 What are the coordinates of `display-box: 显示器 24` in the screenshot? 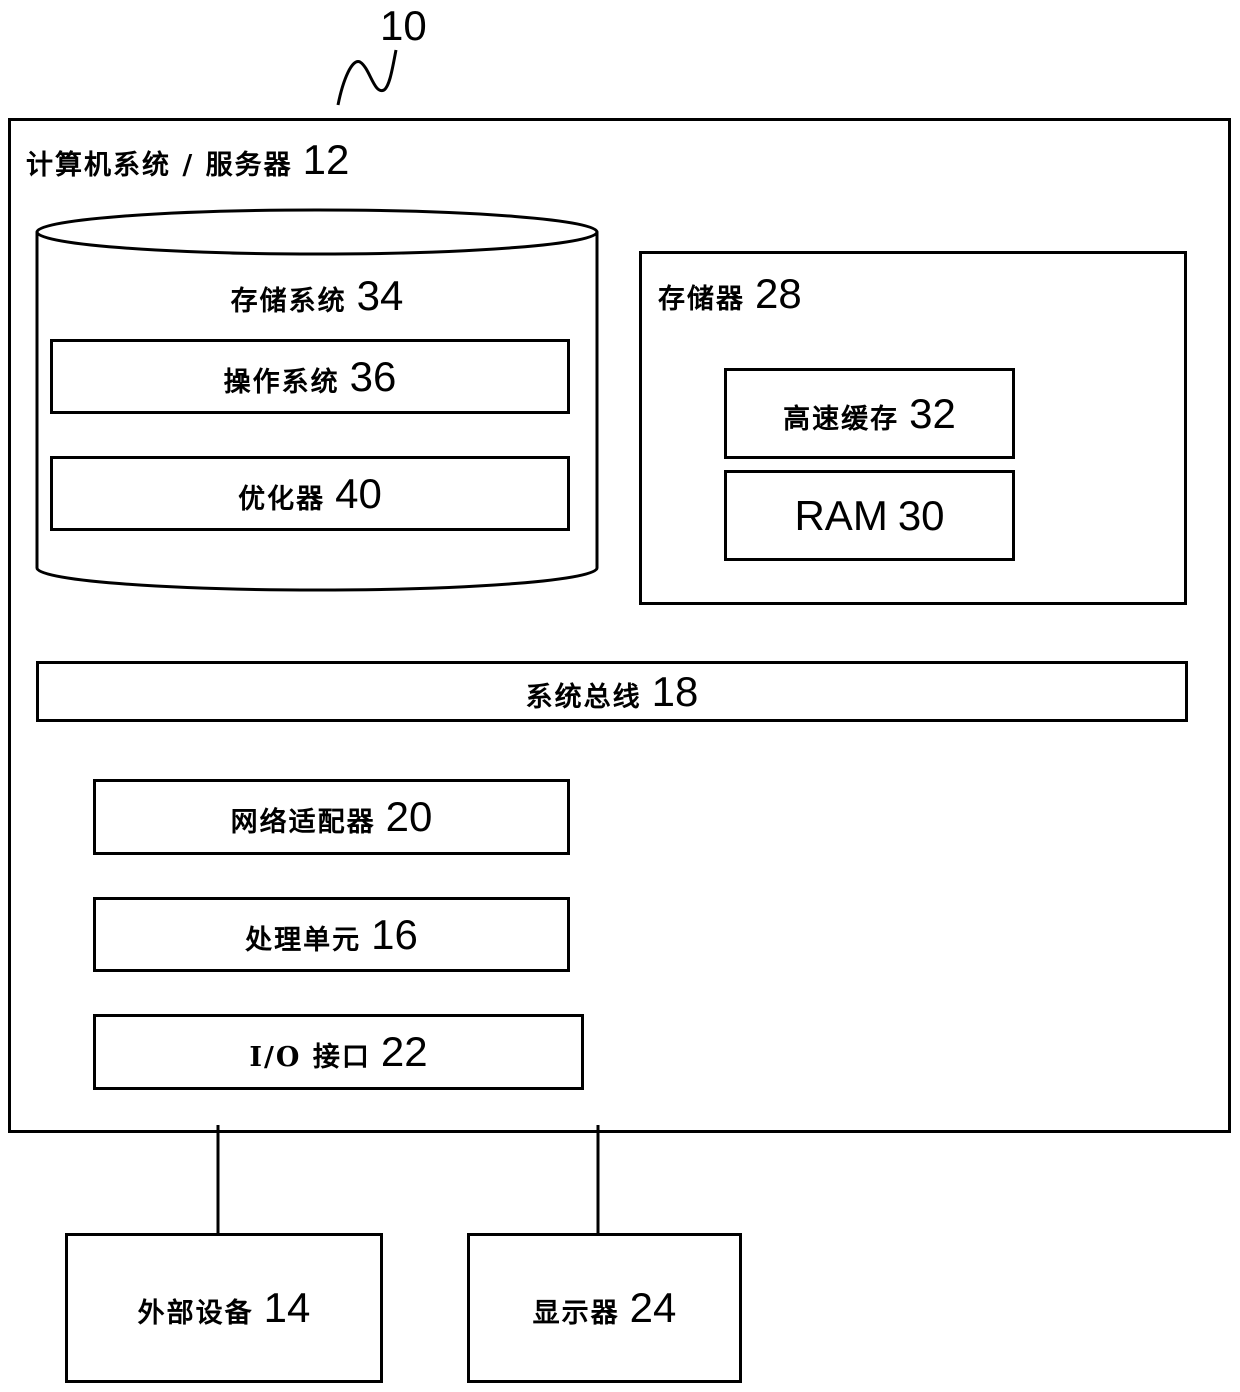 It's located at (604, 1308).